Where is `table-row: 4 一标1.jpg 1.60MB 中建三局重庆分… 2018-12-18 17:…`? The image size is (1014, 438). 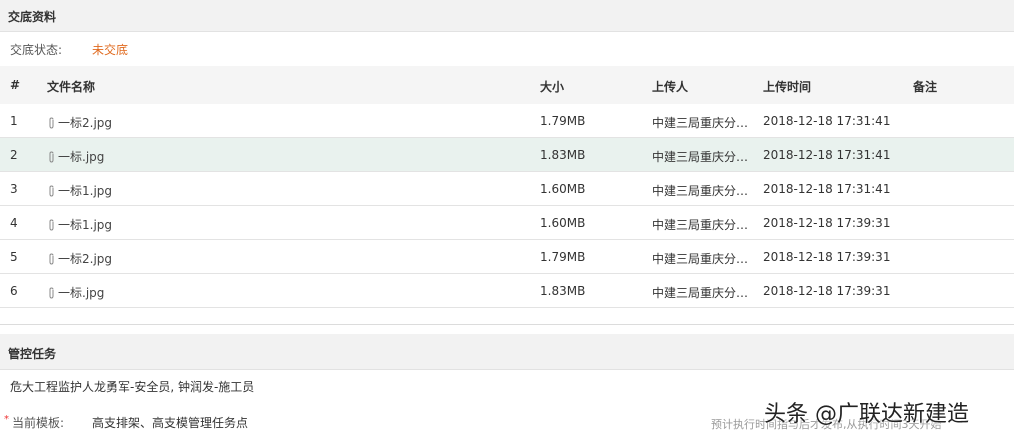
table-row: 4 一标1.jpg 1.60MB 中建三局重庆分… 2018-12-18 17:… is located at coordinates (507, 223).